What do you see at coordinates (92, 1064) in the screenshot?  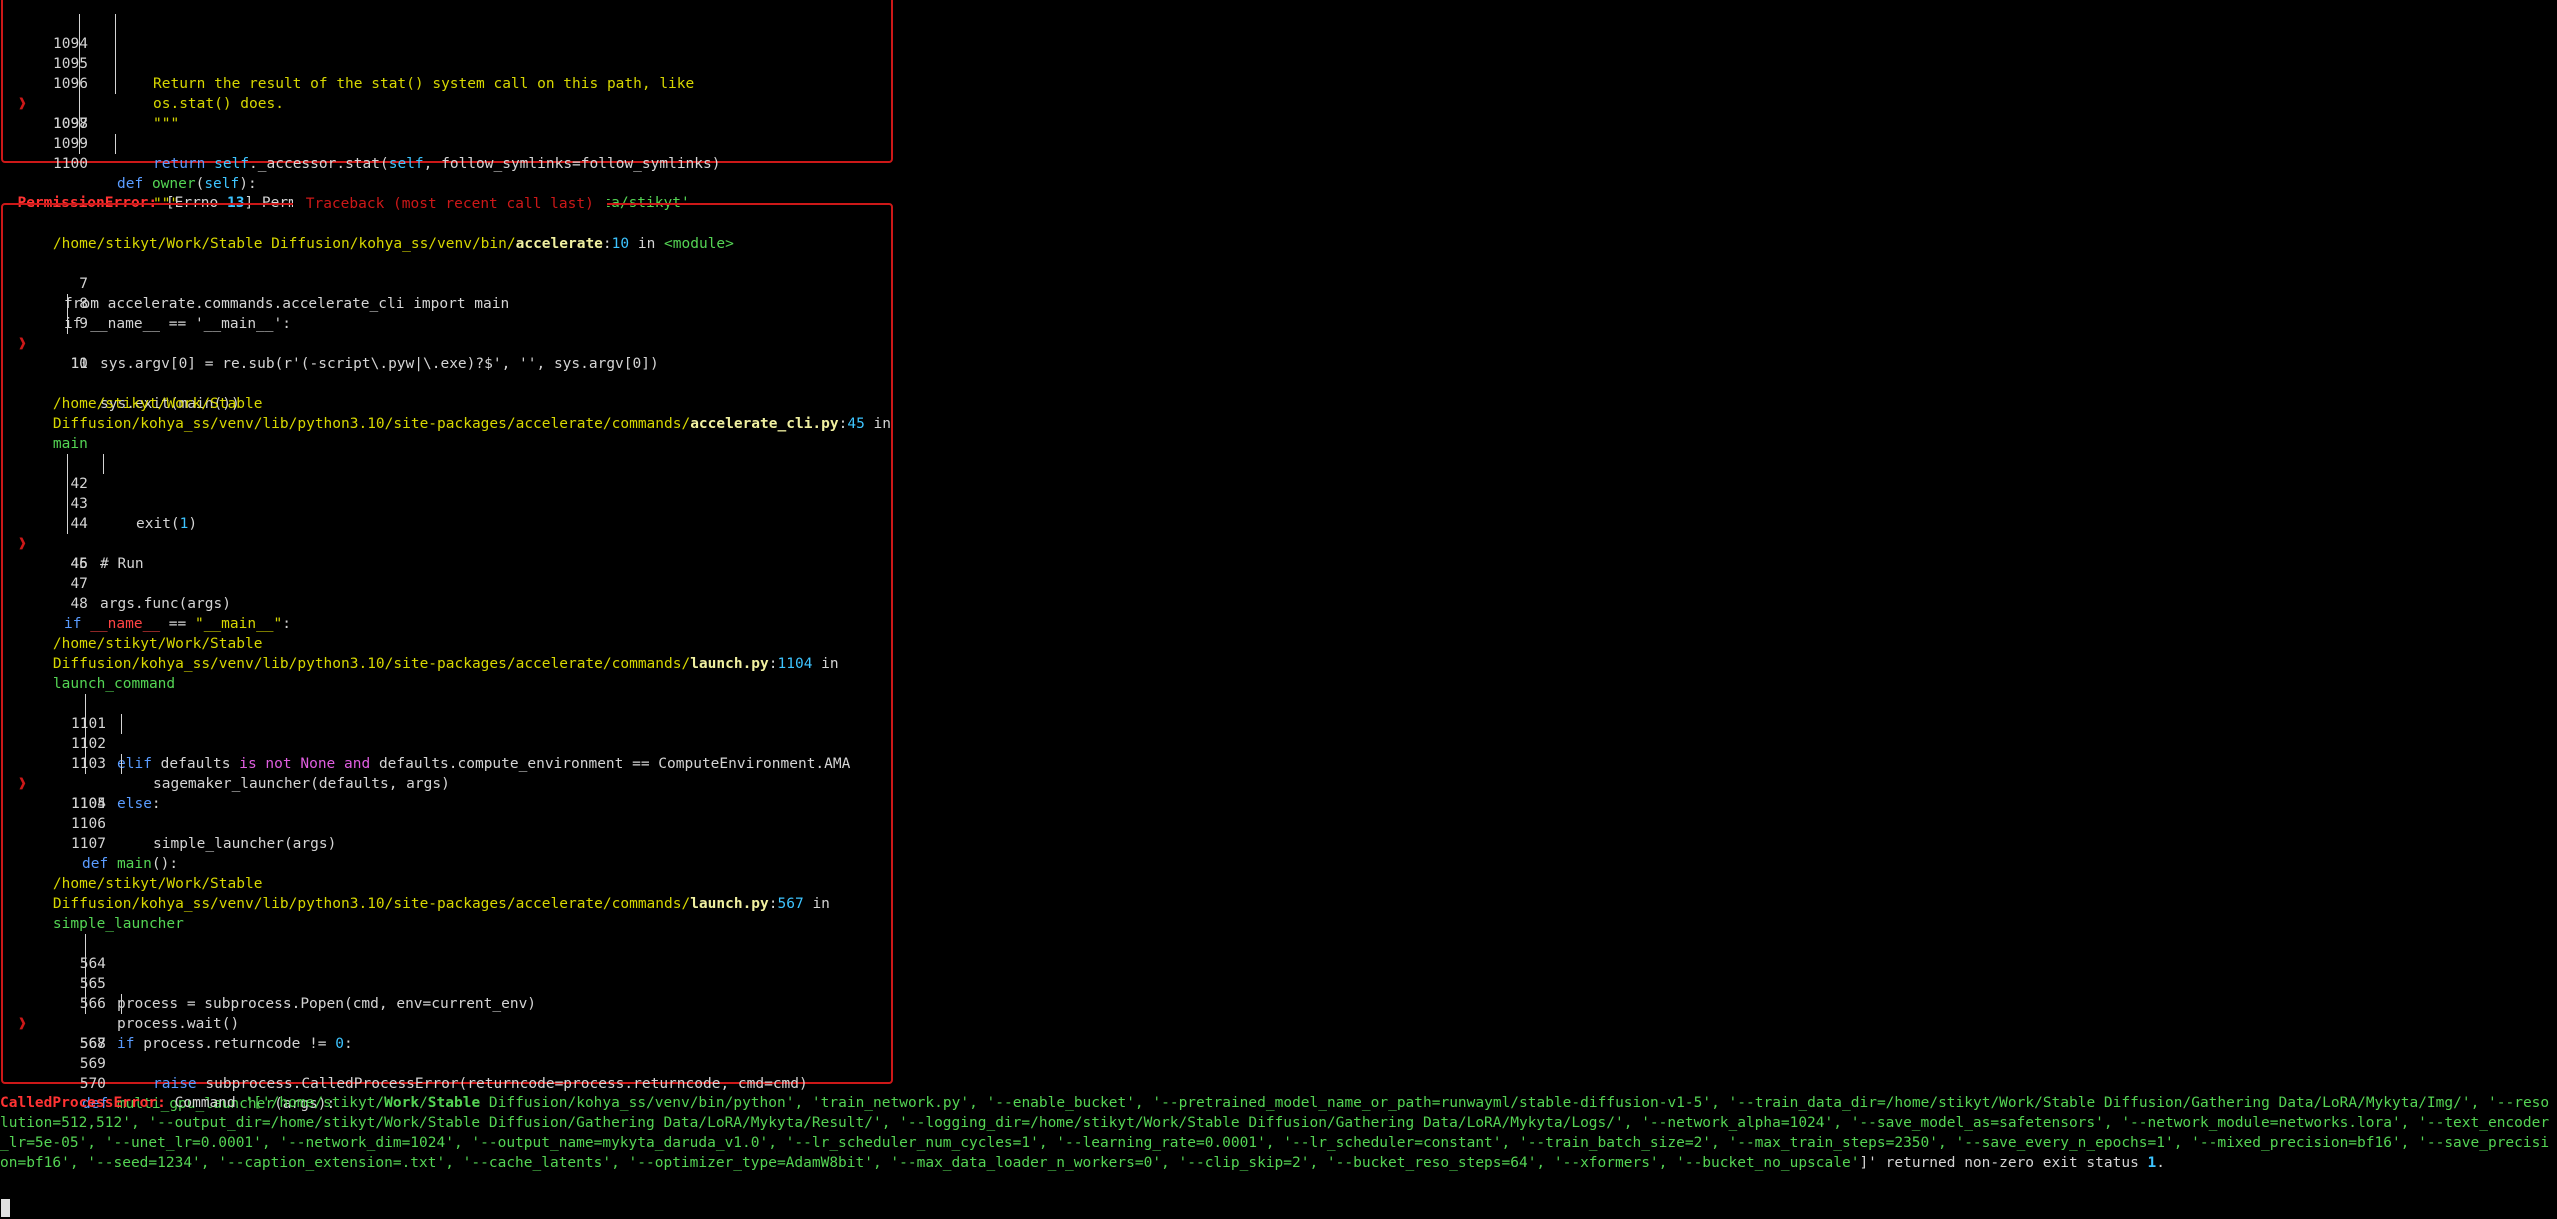 I see `code-line: 569` at bounding box center [92, 1064].